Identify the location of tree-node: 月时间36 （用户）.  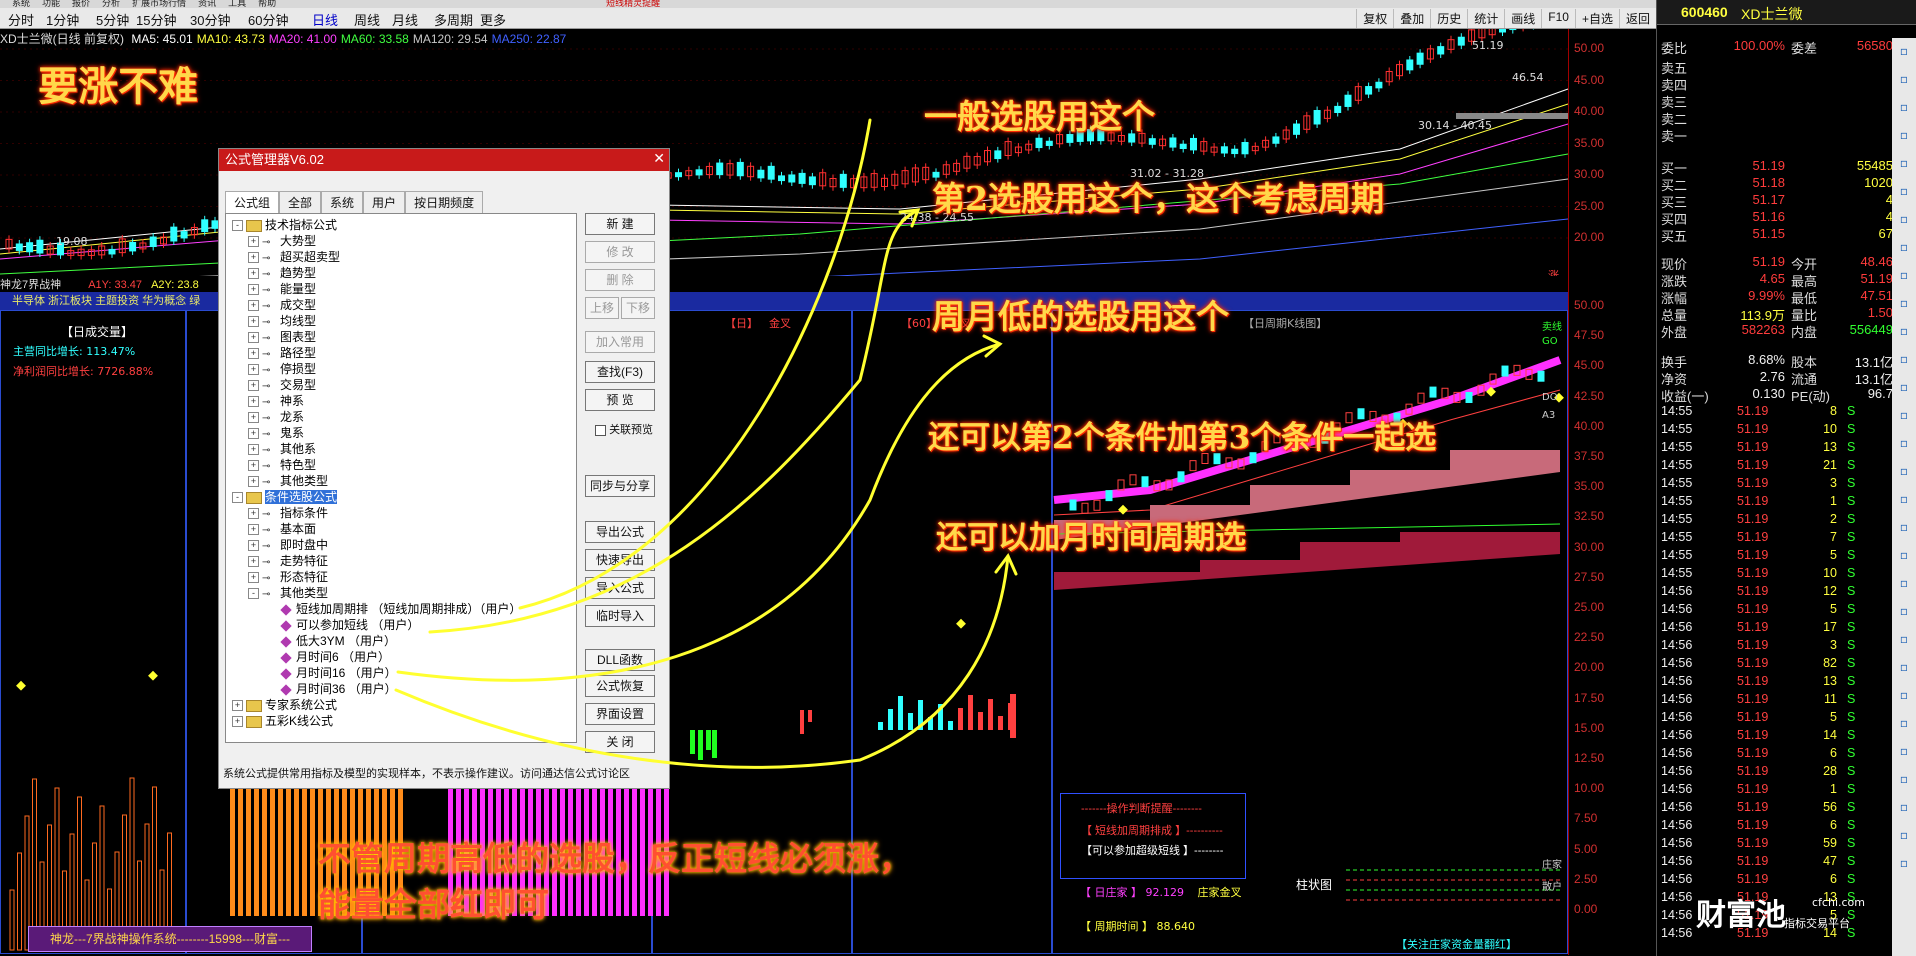
(330, 688).